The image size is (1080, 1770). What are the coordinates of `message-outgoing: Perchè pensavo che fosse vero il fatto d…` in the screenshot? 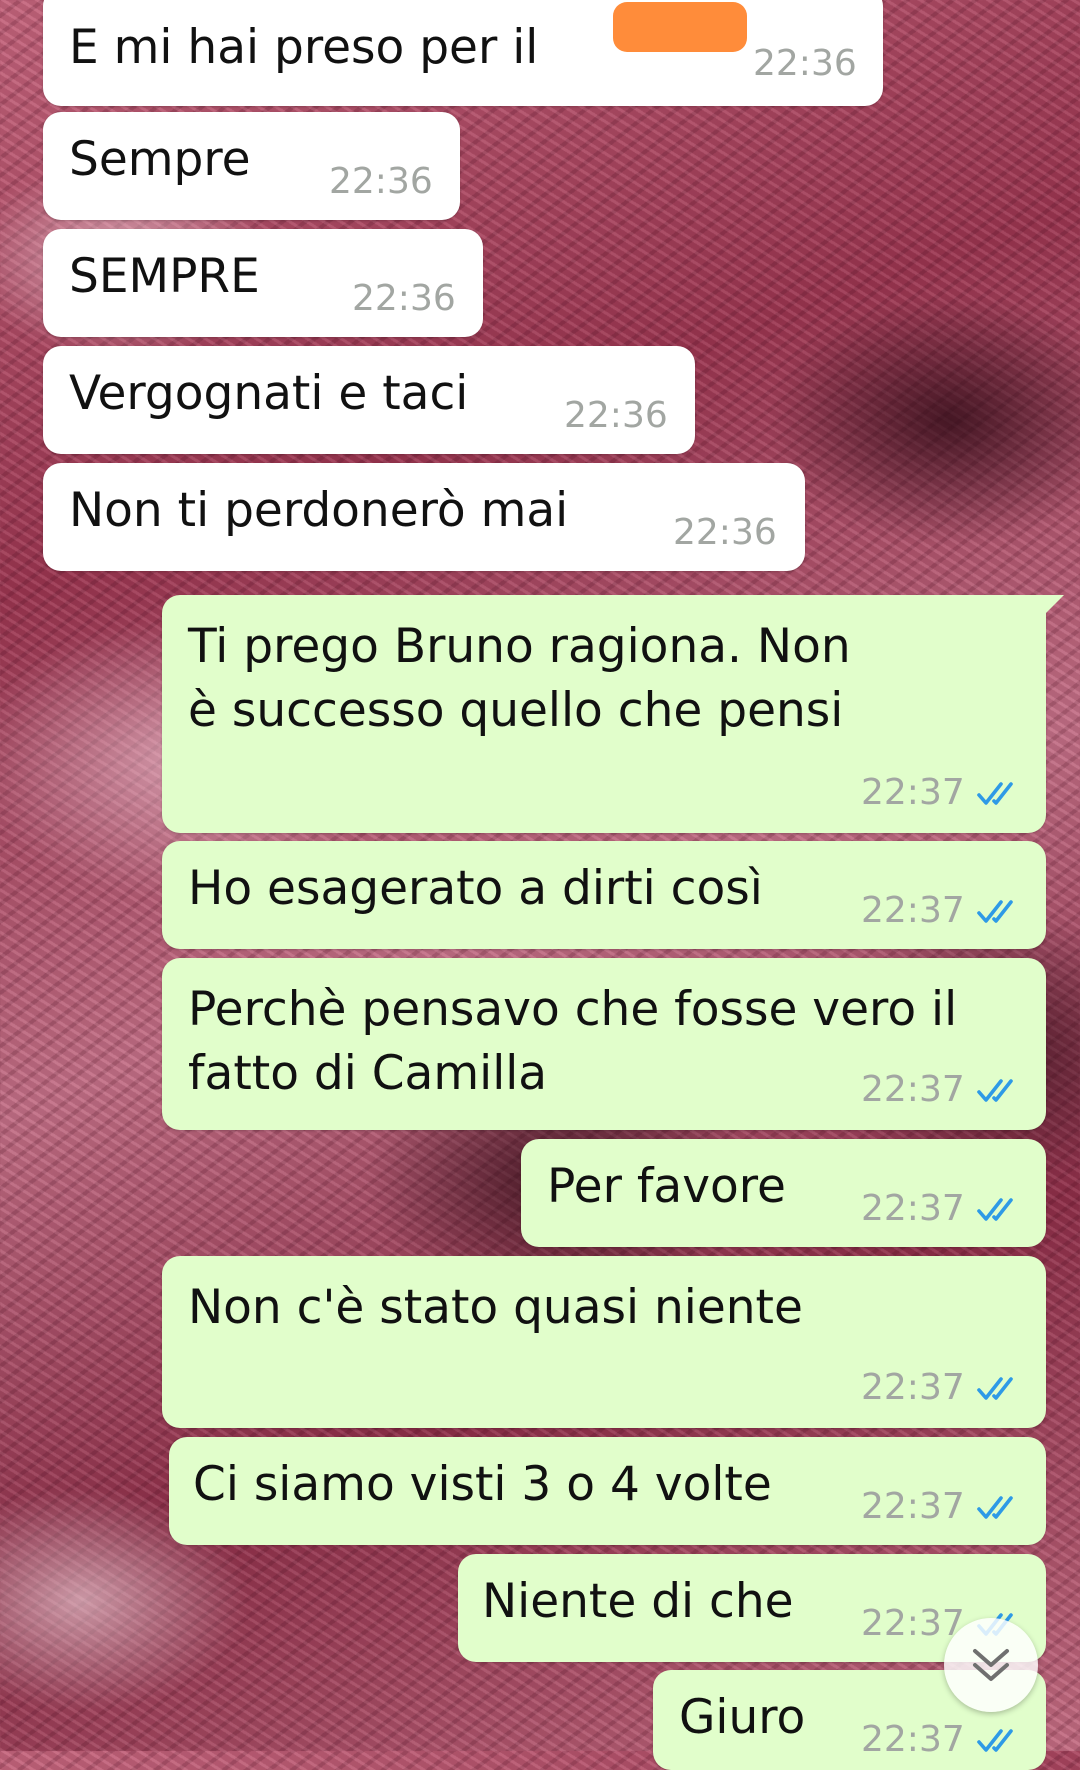 It's located at (604, 1044).